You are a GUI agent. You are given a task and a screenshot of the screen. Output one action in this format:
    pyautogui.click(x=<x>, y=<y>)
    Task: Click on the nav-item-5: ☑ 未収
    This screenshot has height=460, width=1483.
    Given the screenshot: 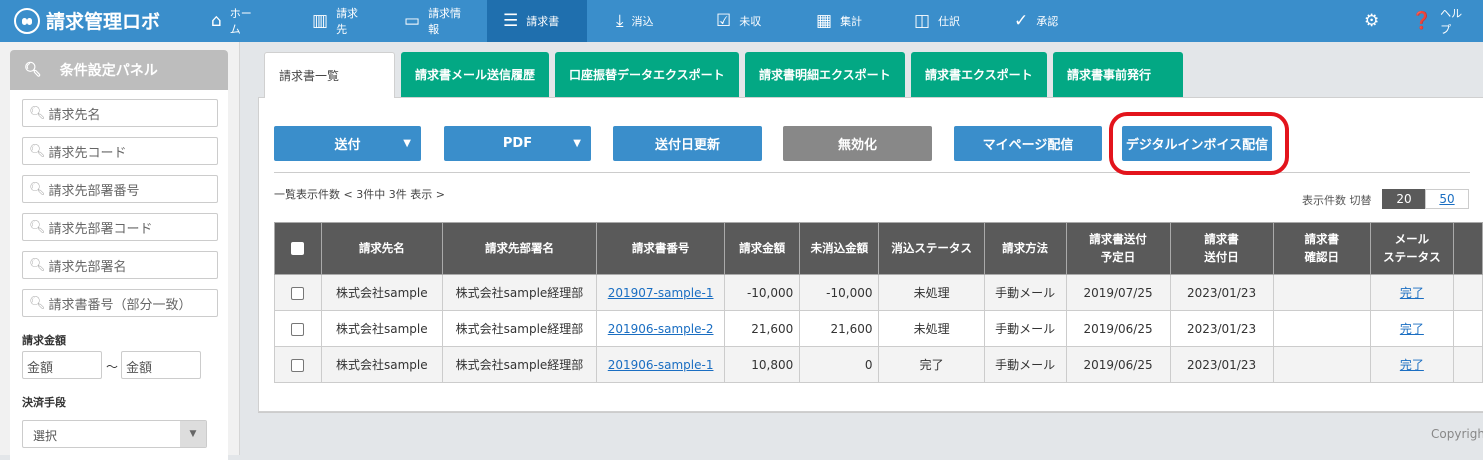 What is the action you would take?
    pyautogui.click(x=740, y=21)
    